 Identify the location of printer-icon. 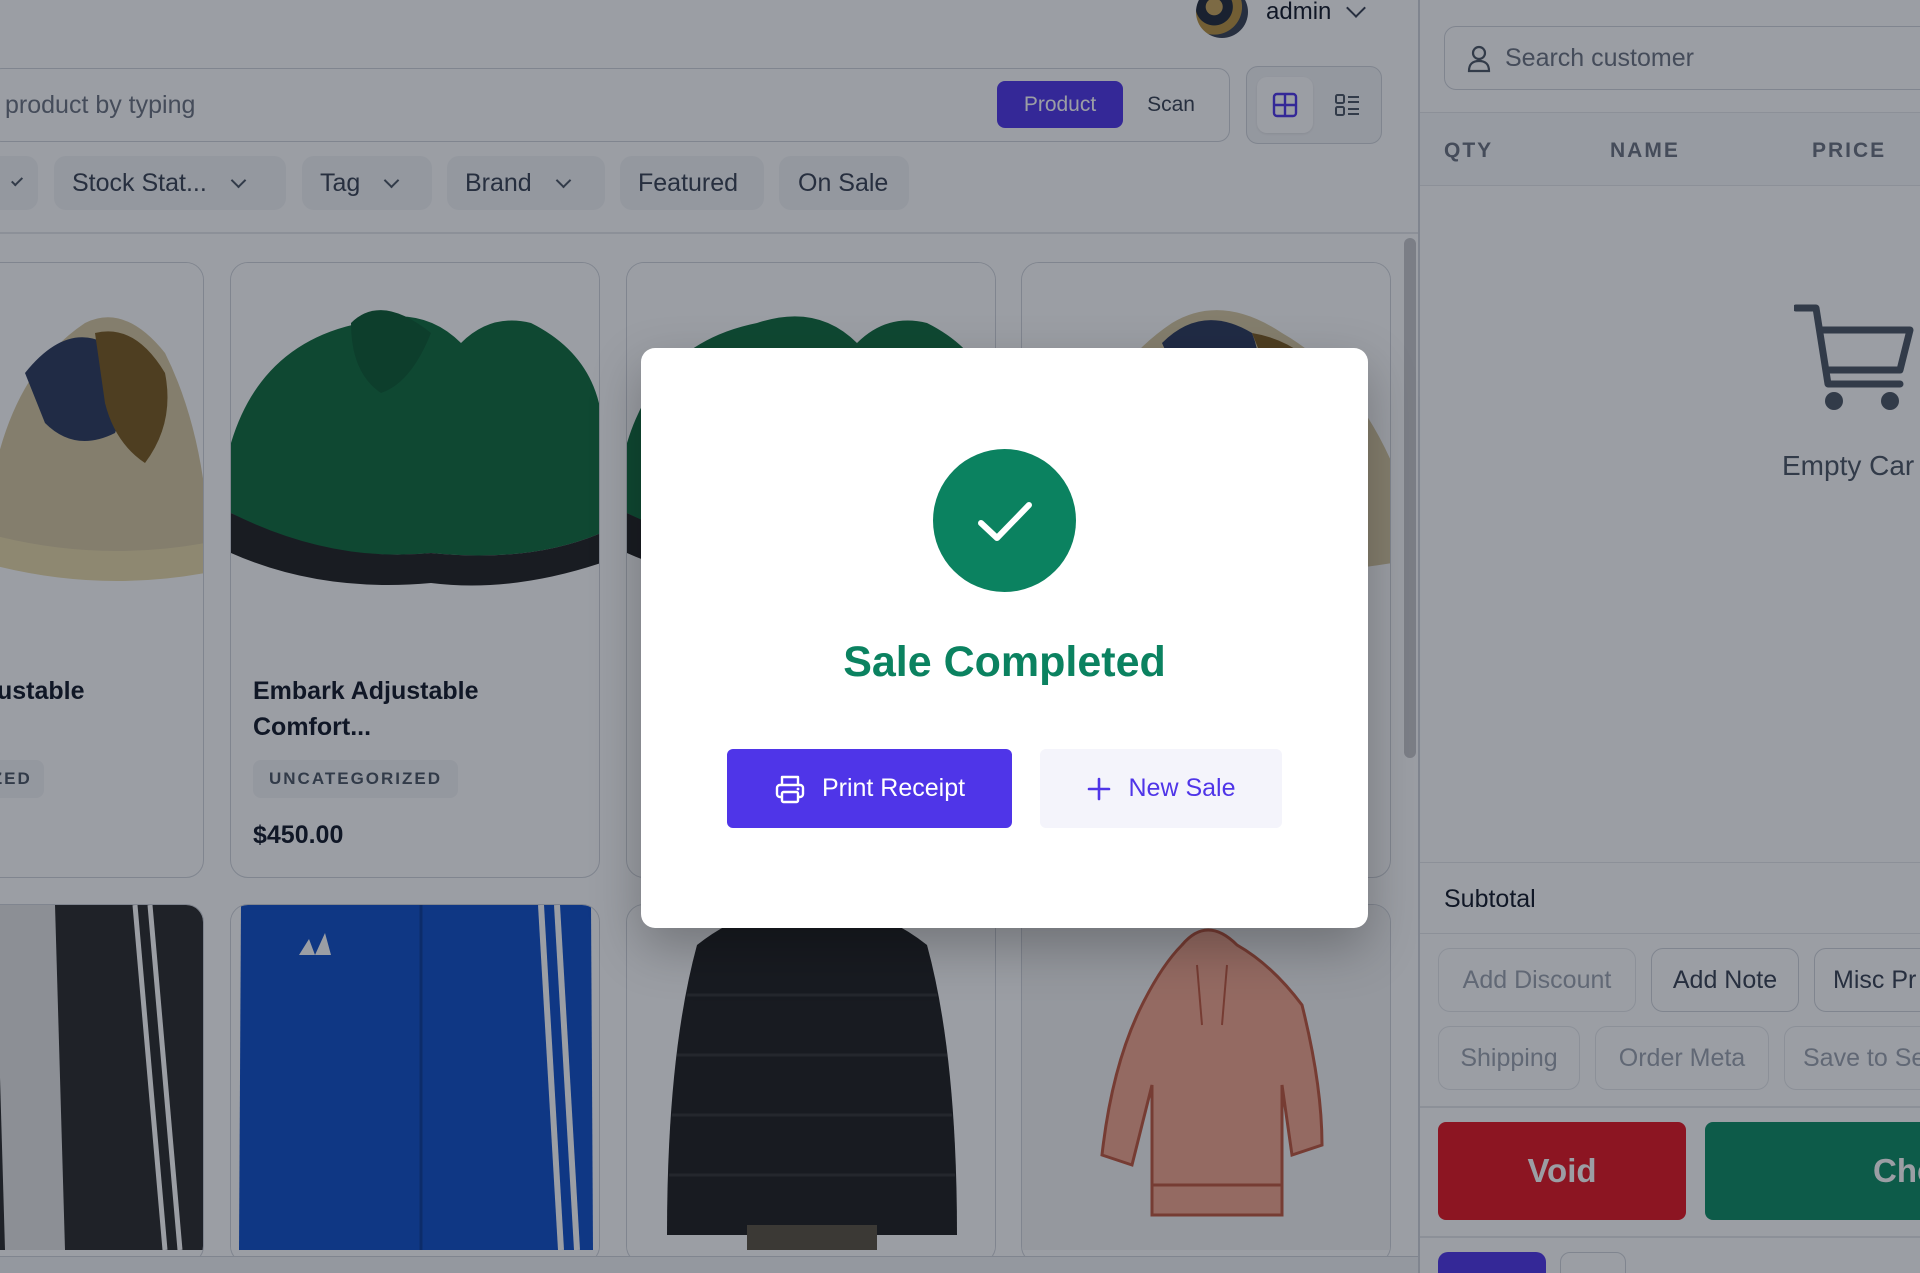
(790, 789).